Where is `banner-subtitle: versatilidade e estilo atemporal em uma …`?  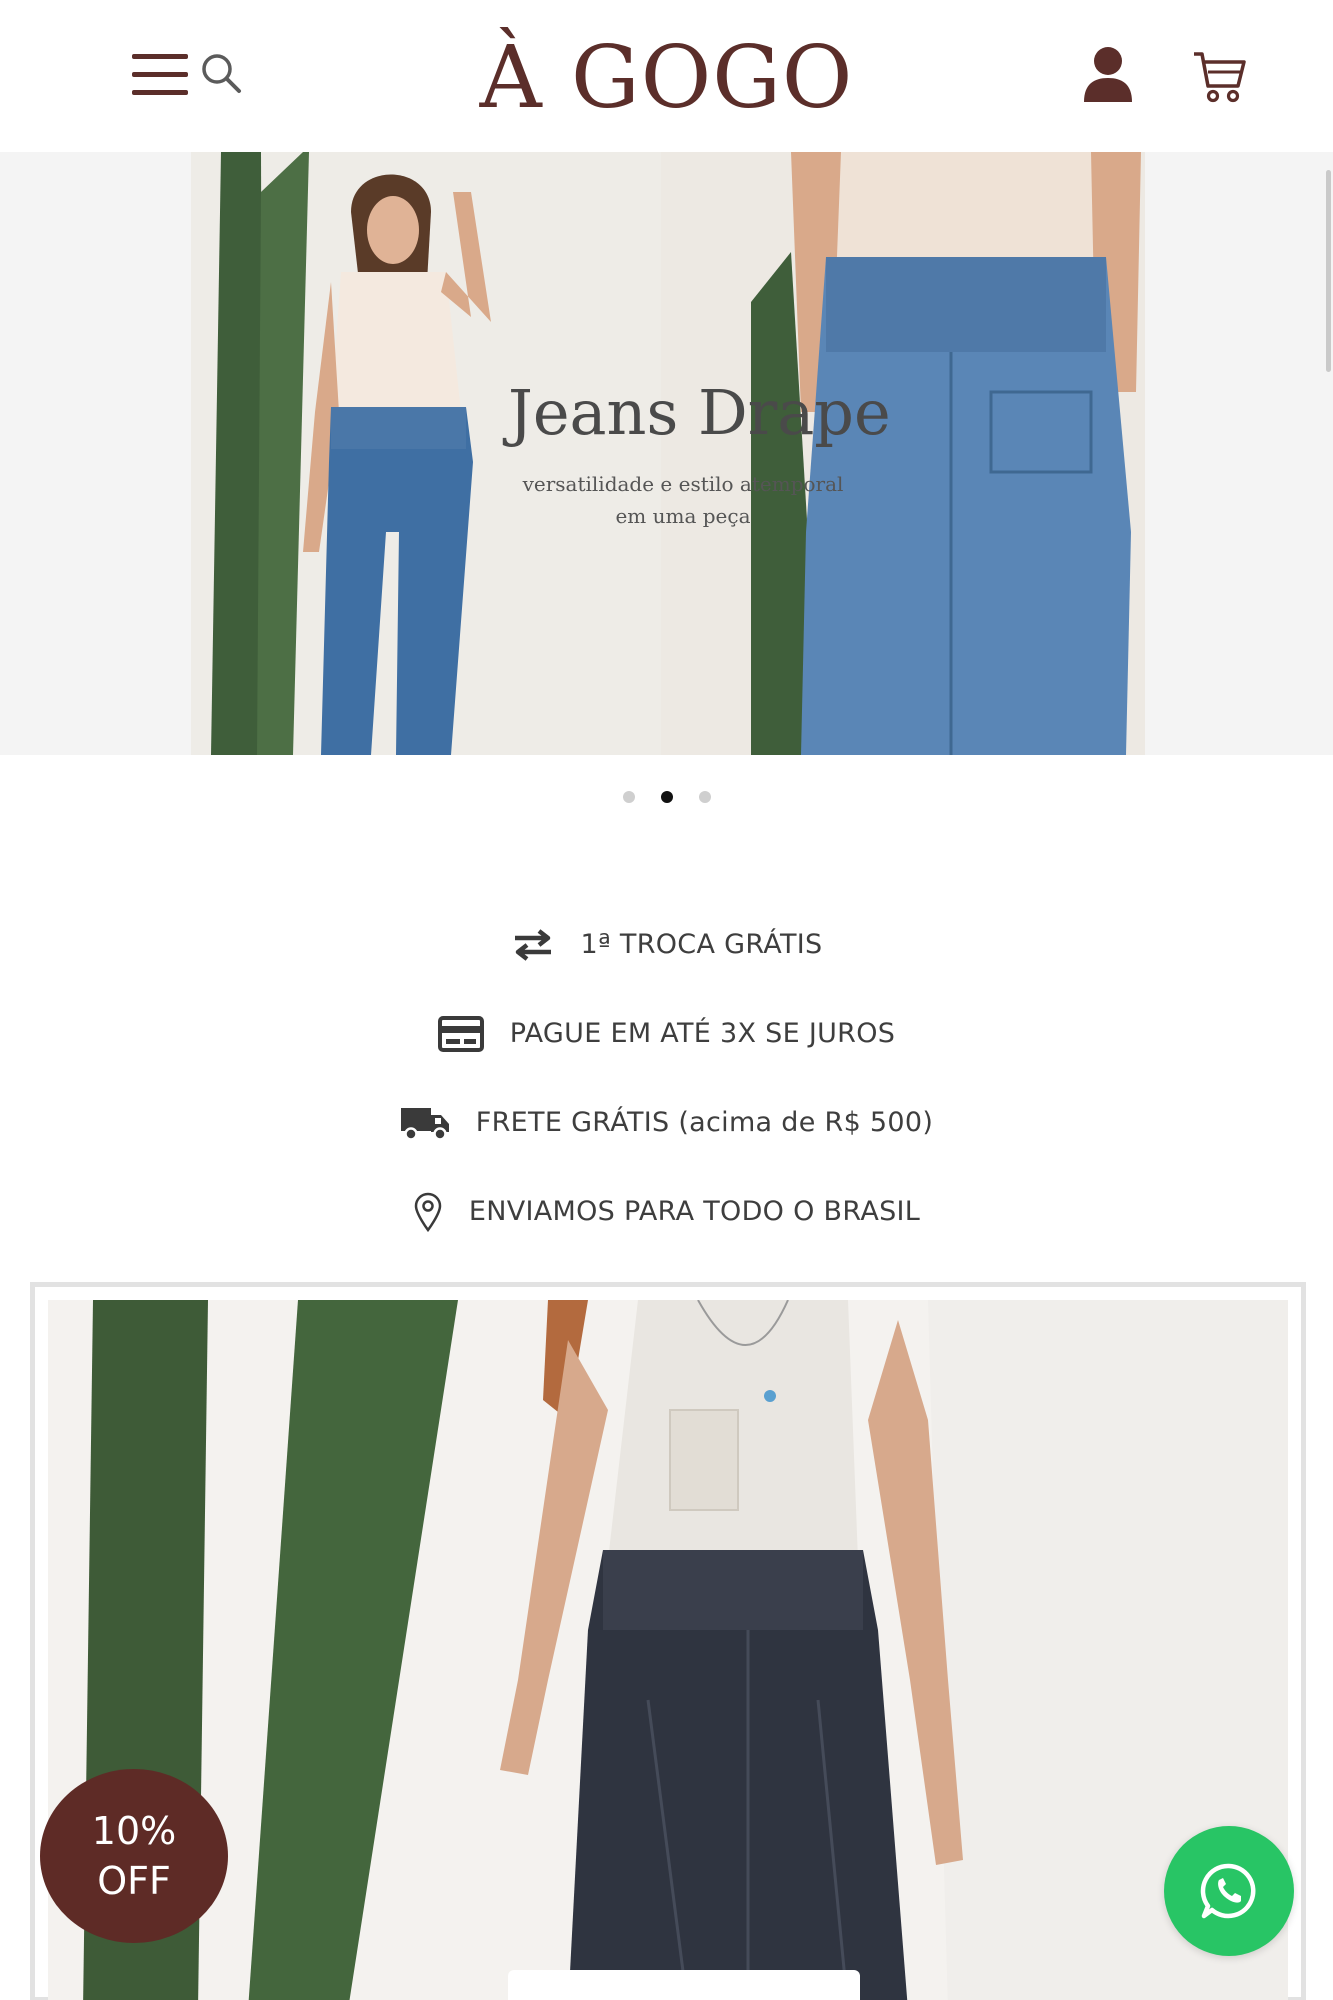
banner-subtitle: versatilidade e estilo atemporal em uma … is located at coordinates (683, 500).